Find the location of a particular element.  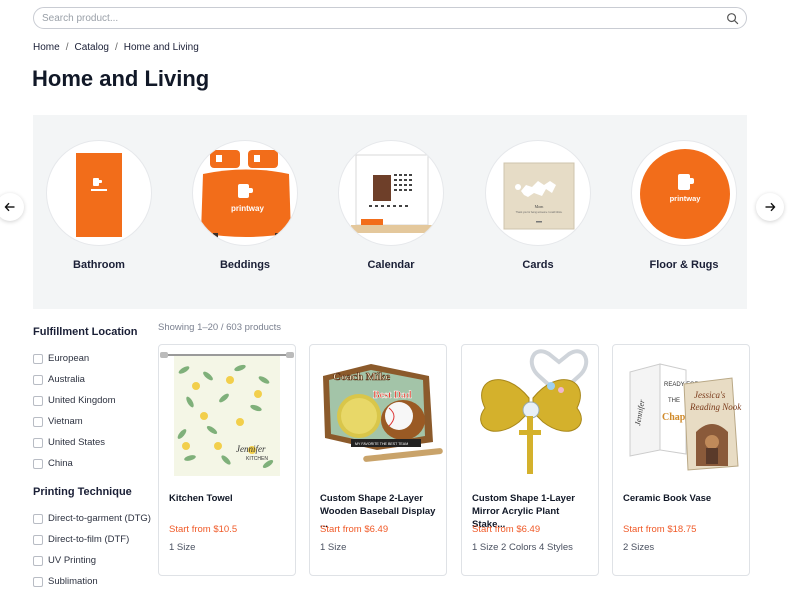

category-bathroom: Bathroom is located at coordinates (99, 205).